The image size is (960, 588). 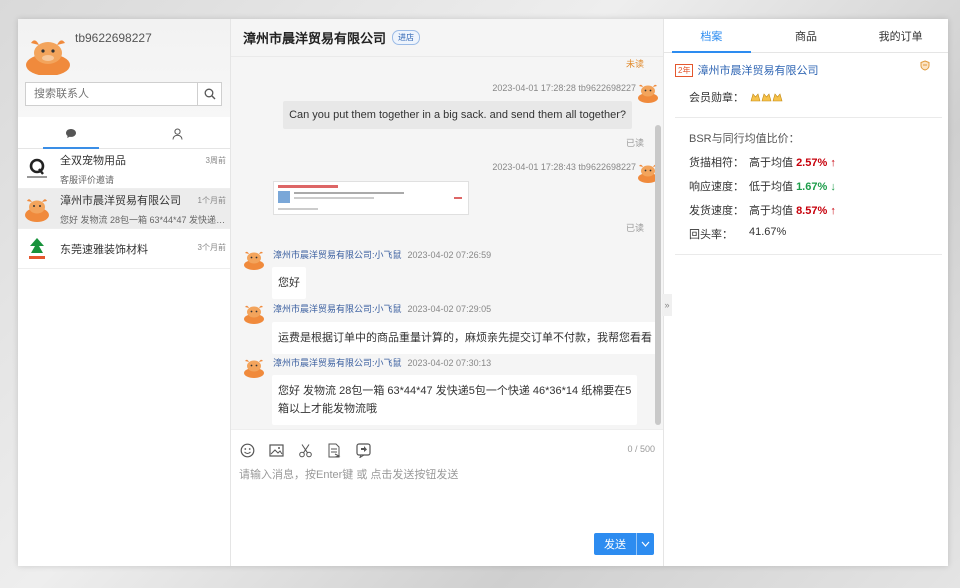 I want to click on emoji-icon, so click(x=247, y=450).